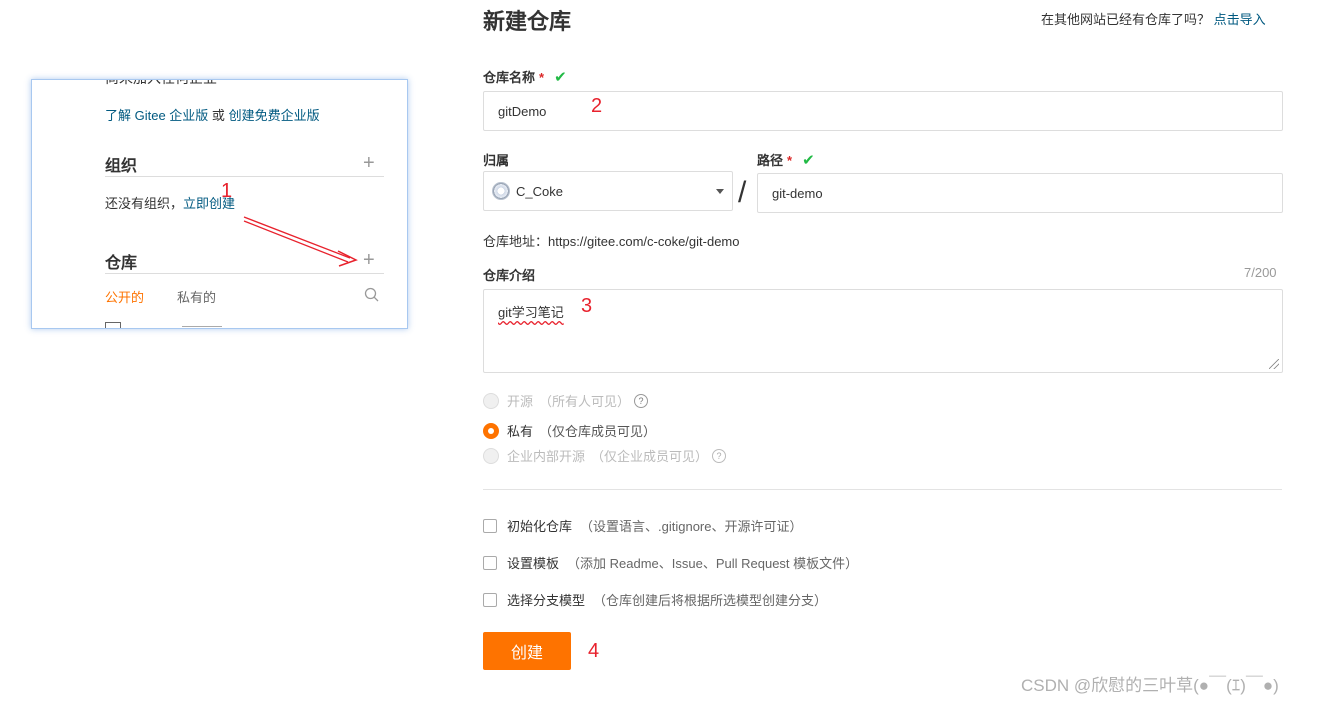  Describe the element at coordinates (501, 191) in the screenshot. I see `owner-avatar` at that location.